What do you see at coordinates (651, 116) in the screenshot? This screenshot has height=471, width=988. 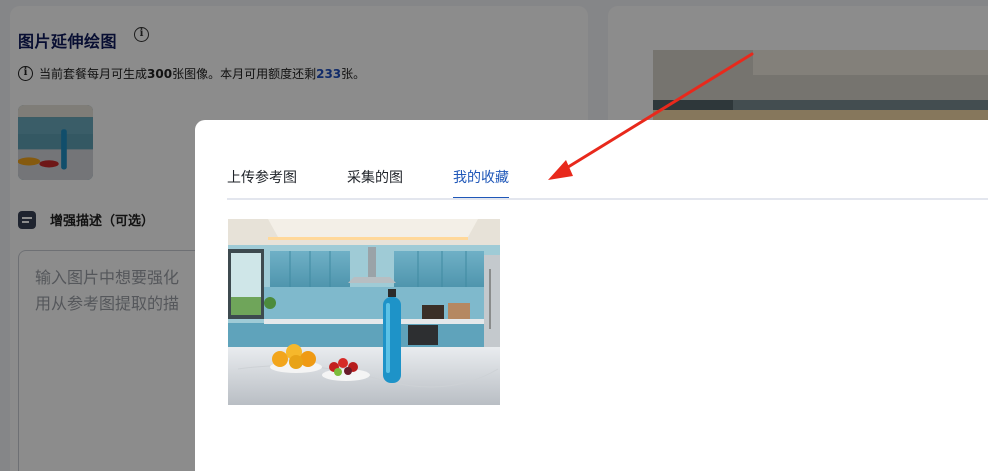 I see `arrow-annotation` at bounding box center [651, 116].